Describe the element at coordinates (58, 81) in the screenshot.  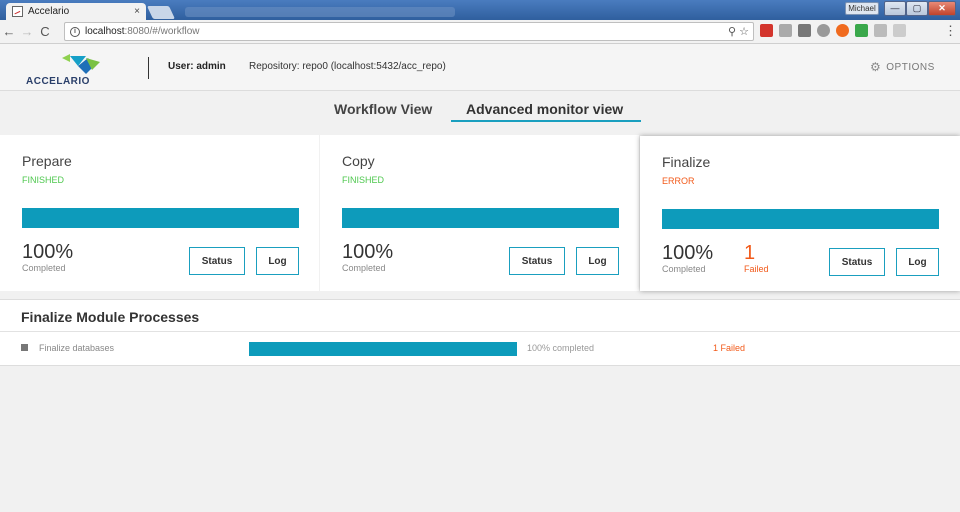
I see `logo-text: ACCELARIO` at that location.